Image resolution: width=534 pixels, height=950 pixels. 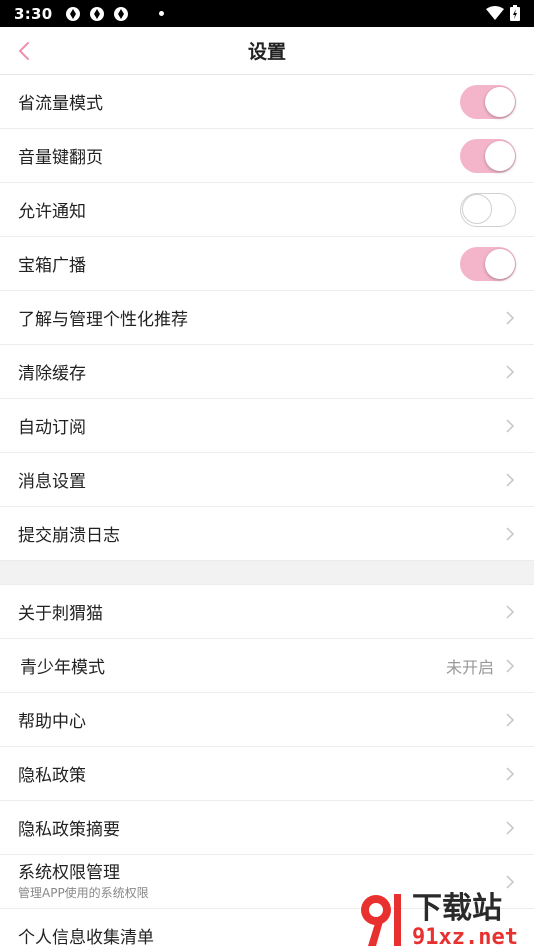 I want to click on settings-item-label: 清除缓存, so click(x=52, y=374).